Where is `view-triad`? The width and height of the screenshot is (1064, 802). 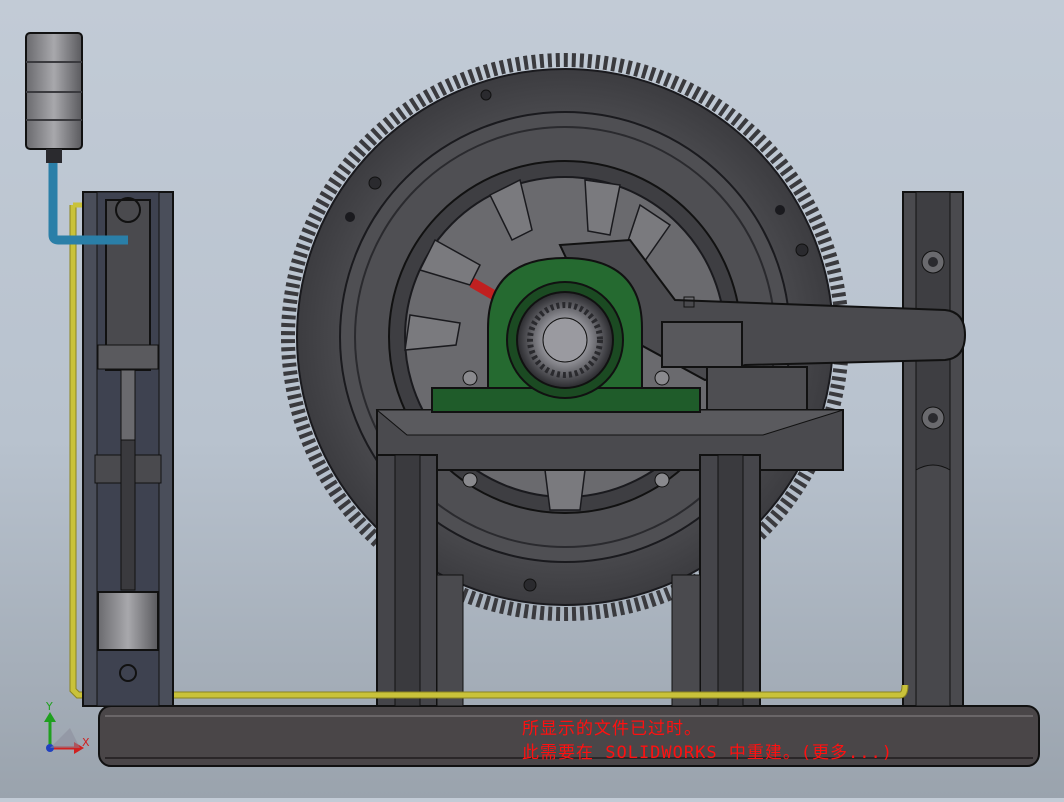
view-triad is located at coordinates (64, 733).